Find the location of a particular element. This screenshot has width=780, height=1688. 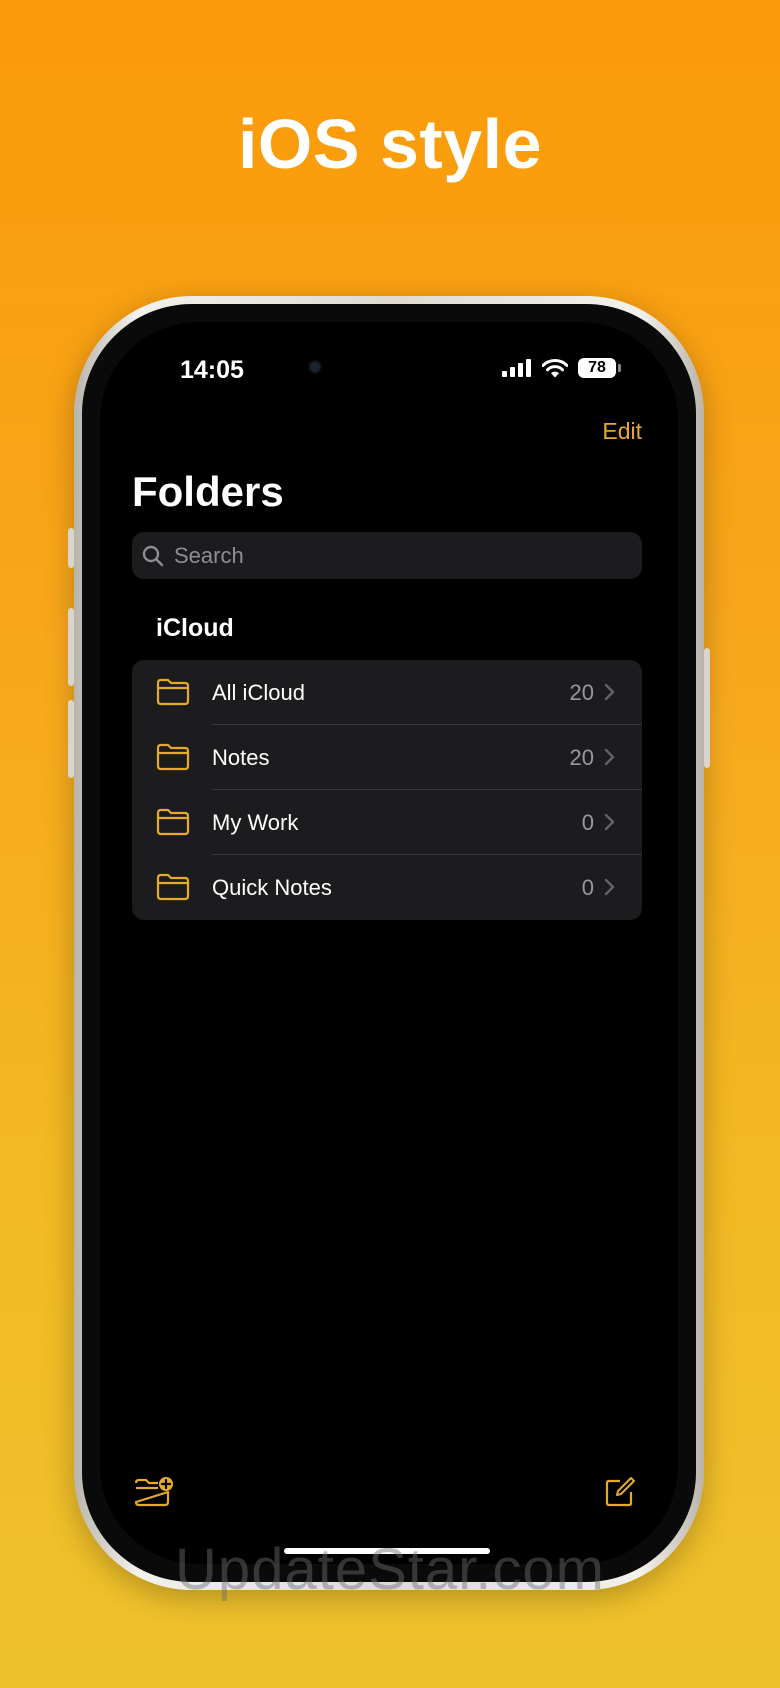

page-title: Folders is located at coordinates (208, 491).